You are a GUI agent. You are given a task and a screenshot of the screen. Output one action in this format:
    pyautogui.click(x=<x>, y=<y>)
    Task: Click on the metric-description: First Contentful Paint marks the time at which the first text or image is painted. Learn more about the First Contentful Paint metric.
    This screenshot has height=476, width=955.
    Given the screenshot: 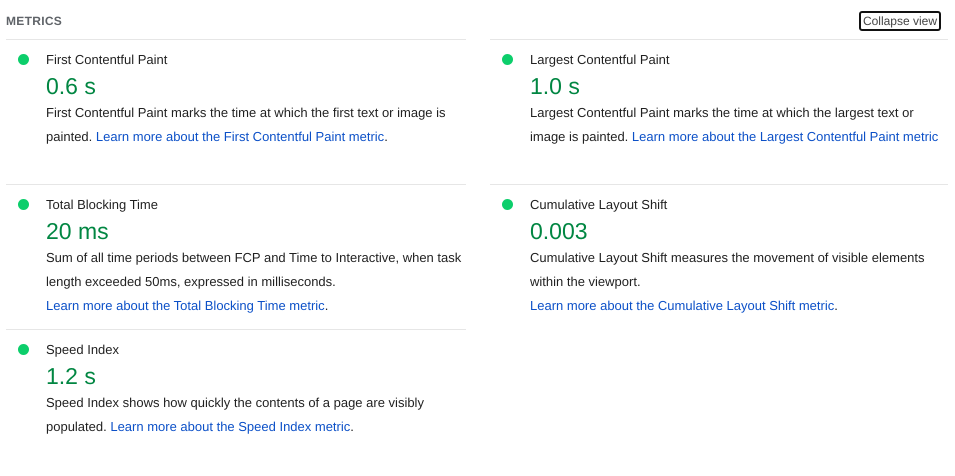 What is the action you would take?
    pyautogui.click(x=246, y=125)
    